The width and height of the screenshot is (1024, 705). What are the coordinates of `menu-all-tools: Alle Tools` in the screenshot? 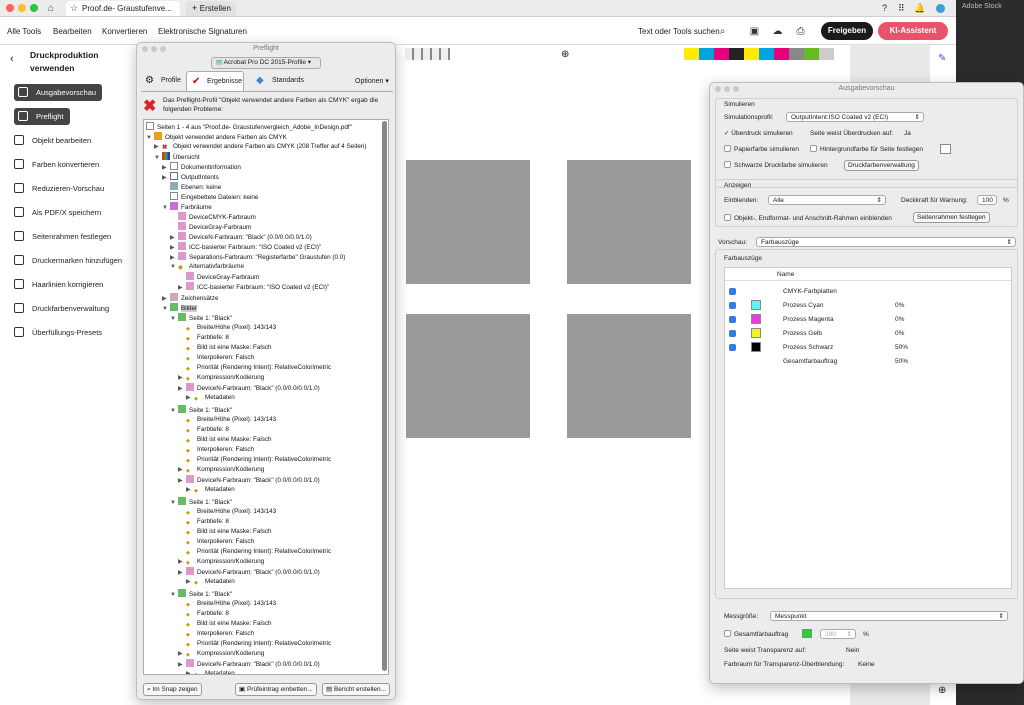 It's located at (24, 31).